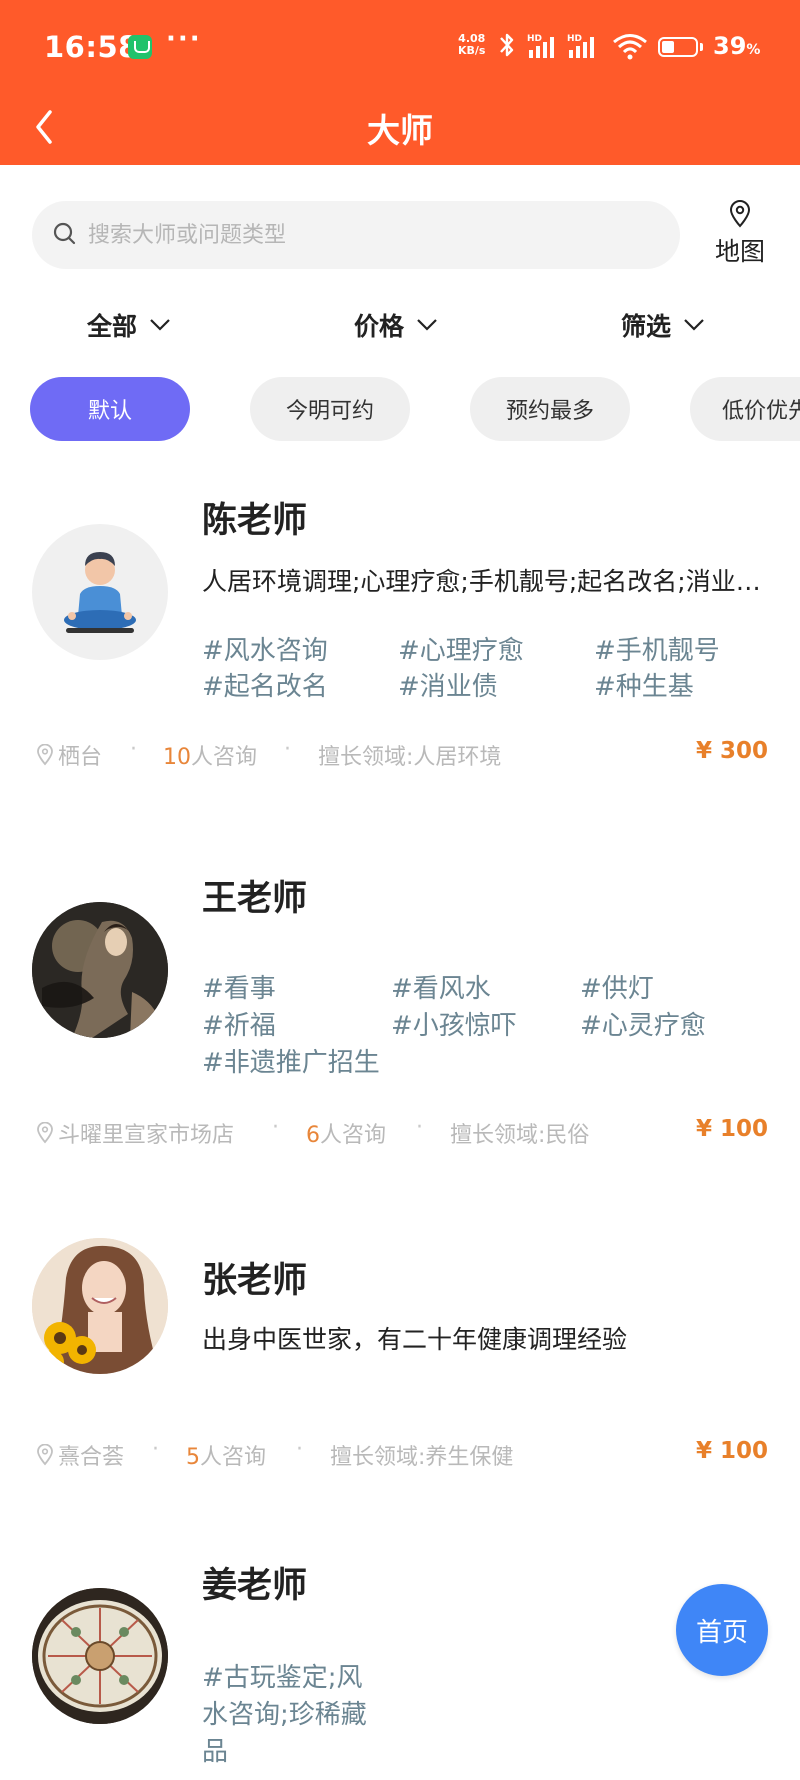 This screenshot has height=1780, width=800. Describe the element at coordinates (215, 1749) in the screenshot. I see `tag: 品` at that location.